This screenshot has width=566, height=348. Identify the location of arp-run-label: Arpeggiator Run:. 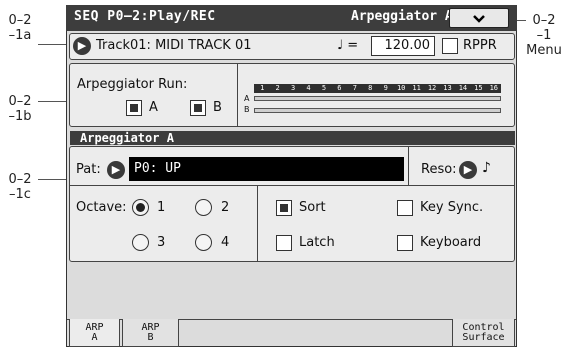
(132, 84).